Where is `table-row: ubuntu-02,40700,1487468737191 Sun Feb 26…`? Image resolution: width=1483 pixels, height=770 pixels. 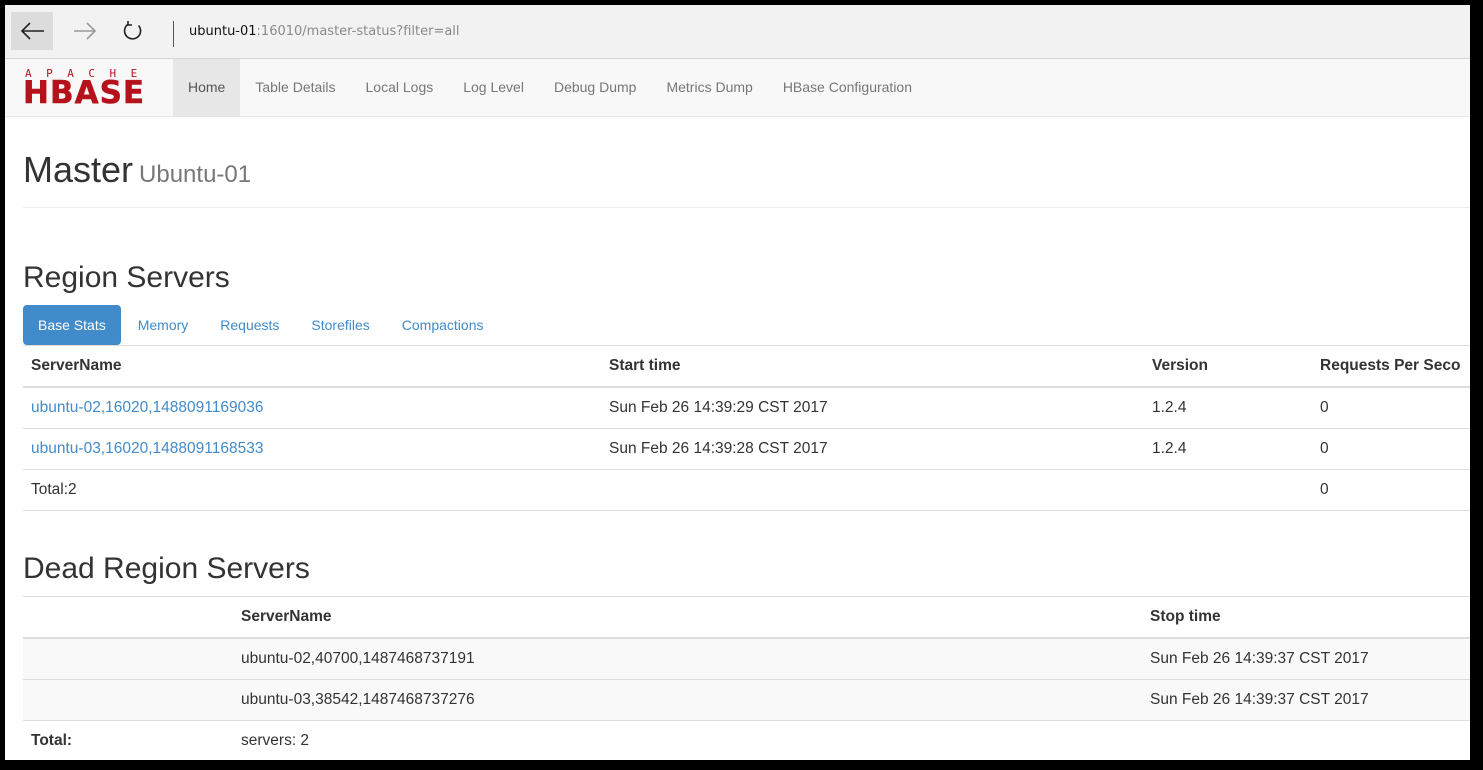
table-row: ubuntu-02,40700,1487468737191 Sun Feb 26… is located at coordinates (746, 658).